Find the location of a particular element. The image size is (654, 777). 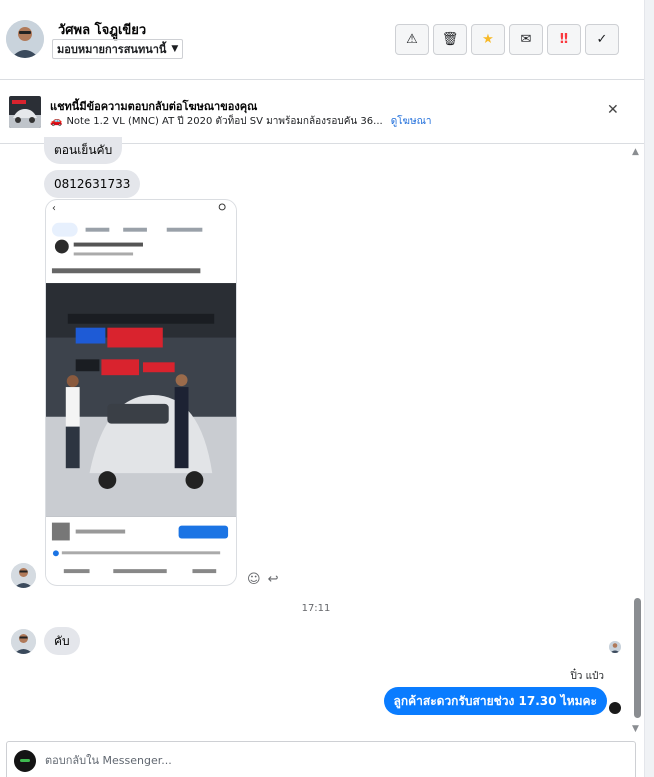

close-icon: ✕ is located at coordinates (613, 110).